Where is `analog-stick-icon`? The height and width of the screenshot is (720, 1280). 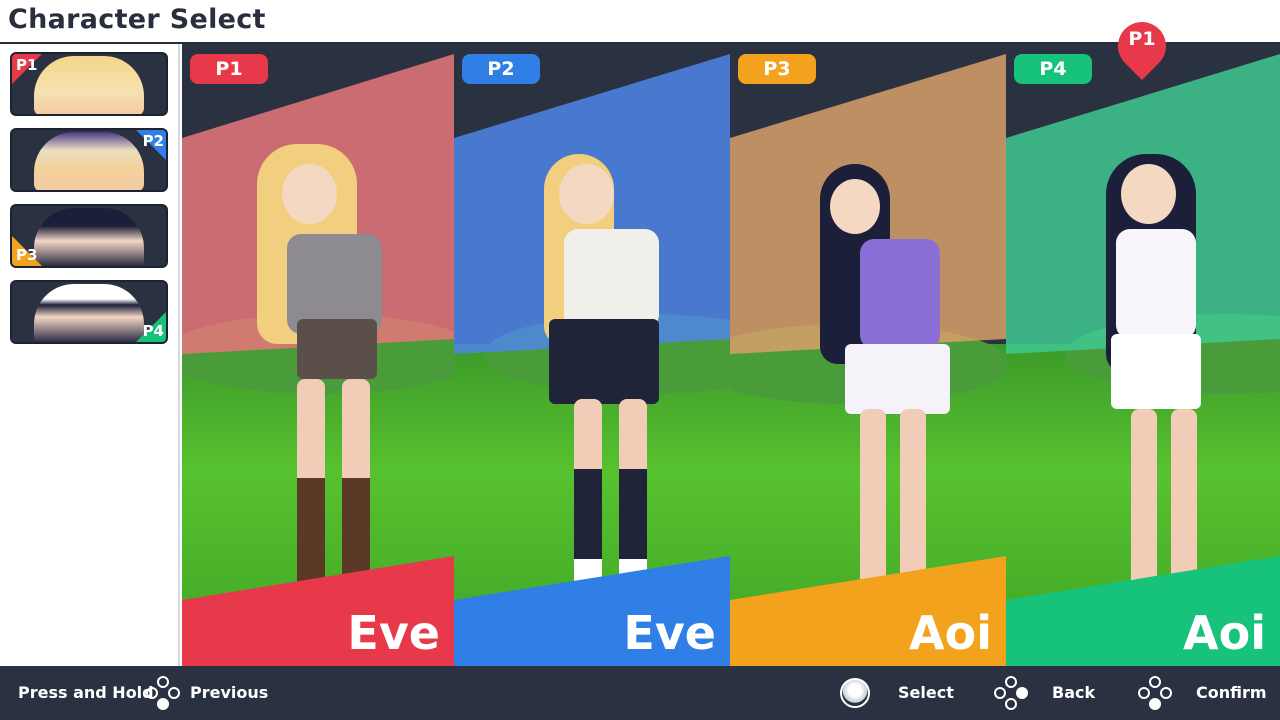 analog-stick-icon is located at coordinates (855, 693).